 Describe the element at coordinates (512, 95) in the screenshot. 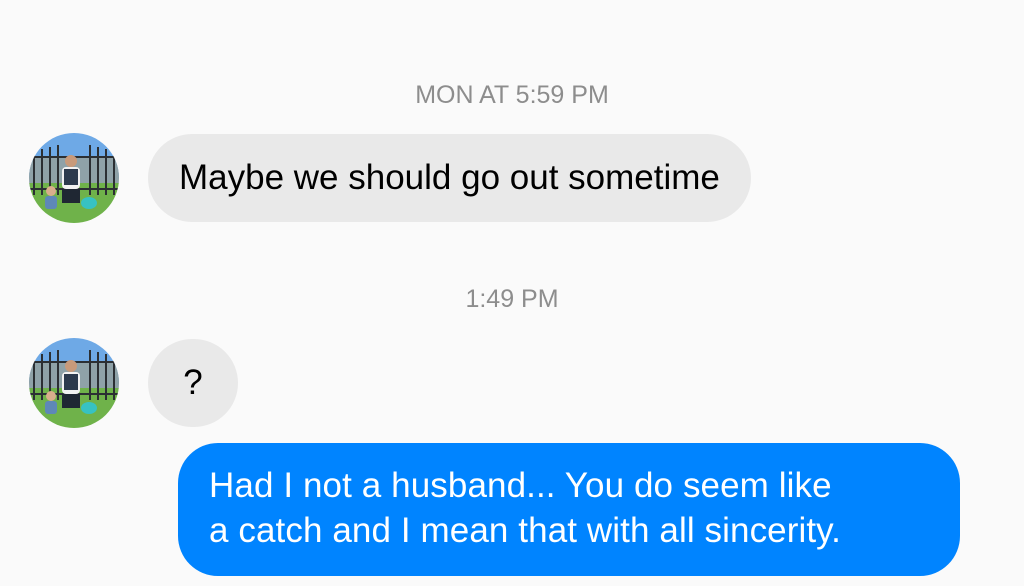

I see `timestamp-mon-5-59: MON AT 5:59 PM` at that location.